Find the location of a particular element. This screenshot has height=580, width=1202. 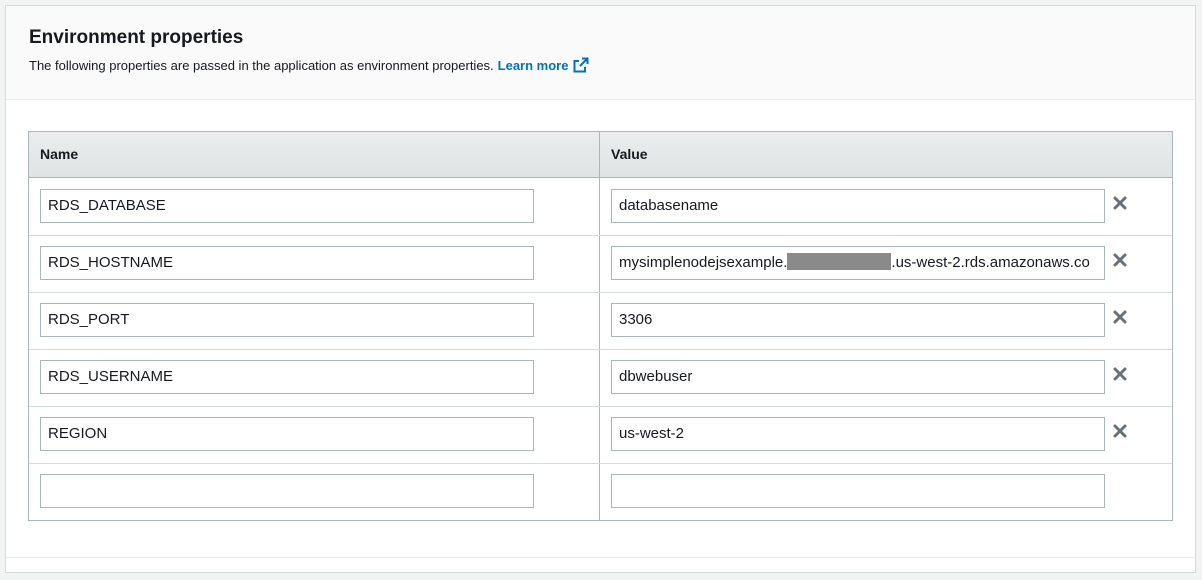

table-row: RDS_USERNAME dbwebuser is located at coordinates (600, 378).